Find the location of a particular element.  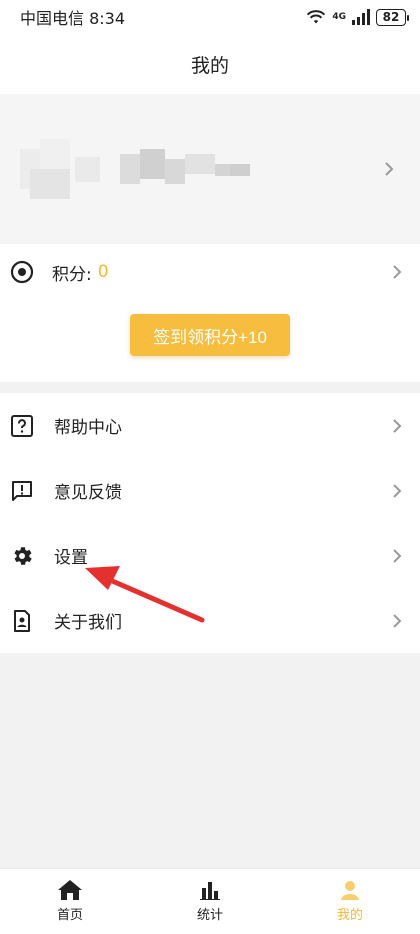

stats-icon is located at coordinates (210, 891).